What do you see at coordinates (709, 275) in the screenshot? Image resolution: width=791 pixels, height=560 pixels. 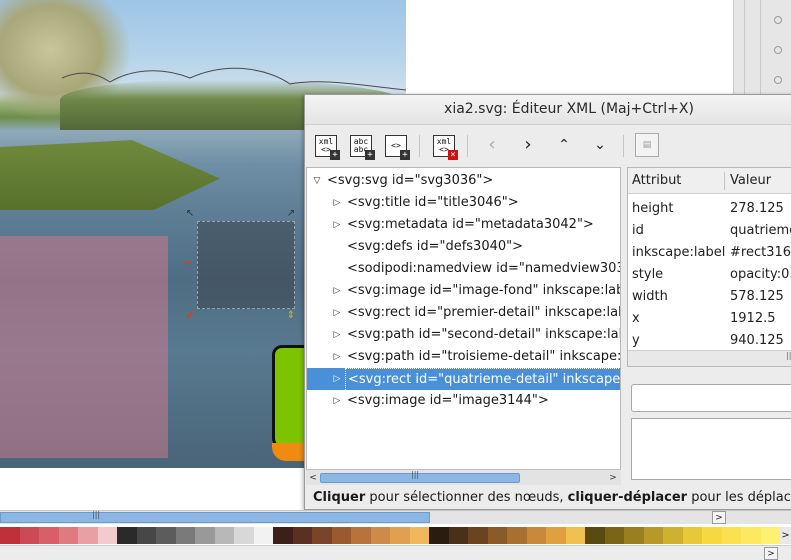 I see `attribute-row: style opacity:0.` at bounding box center [709, 275].